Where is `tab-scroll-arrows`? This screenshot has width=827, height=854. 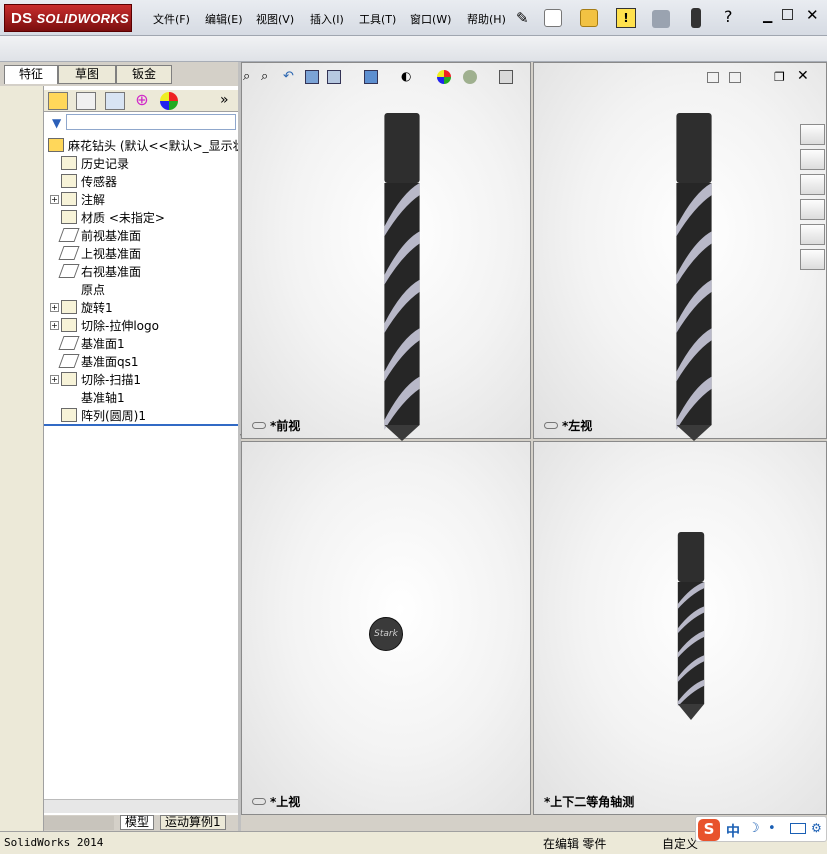
tab-scroll-arrows is located at coordinates (79, 823).